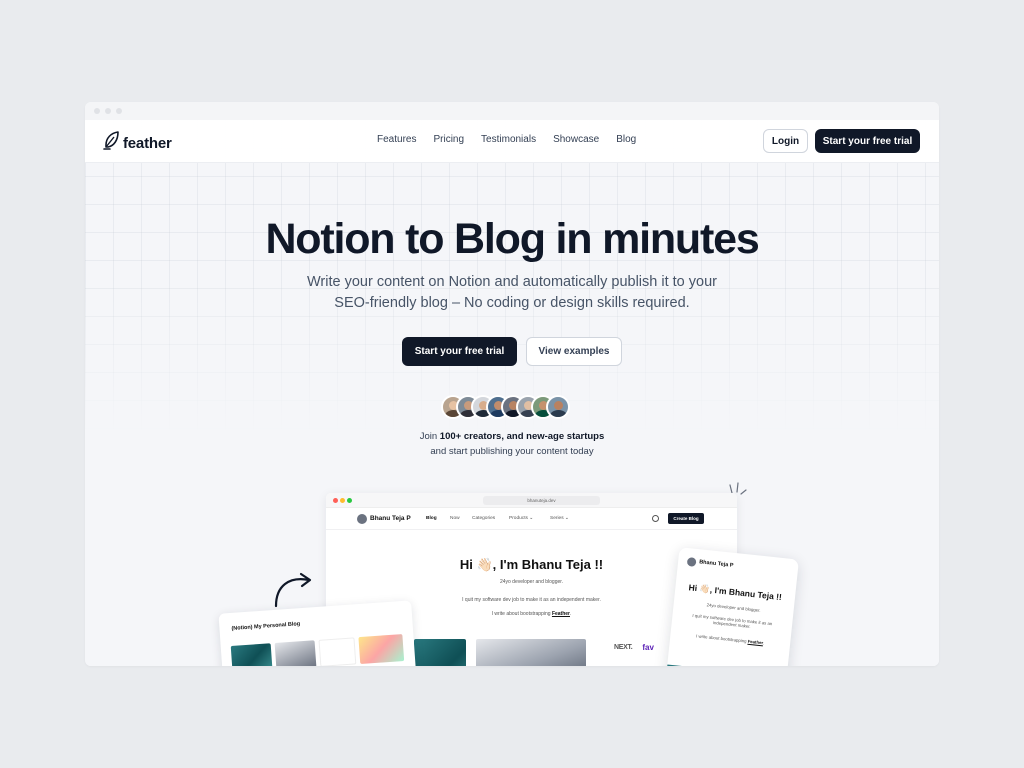  What do you see at coordinates (576, 139) in the screenshot?
I see `nav-link-showcase: Showcase` at bounding box center [576, 139].